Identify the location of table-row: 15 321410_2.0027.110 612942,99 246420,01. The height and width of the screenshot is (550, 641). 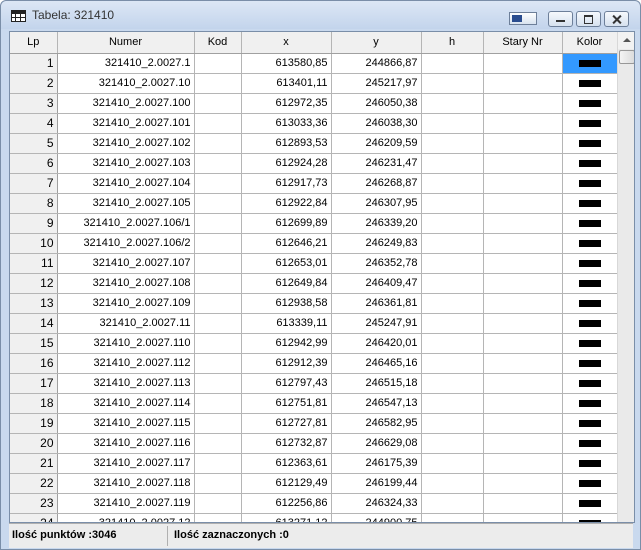
(314, 343).